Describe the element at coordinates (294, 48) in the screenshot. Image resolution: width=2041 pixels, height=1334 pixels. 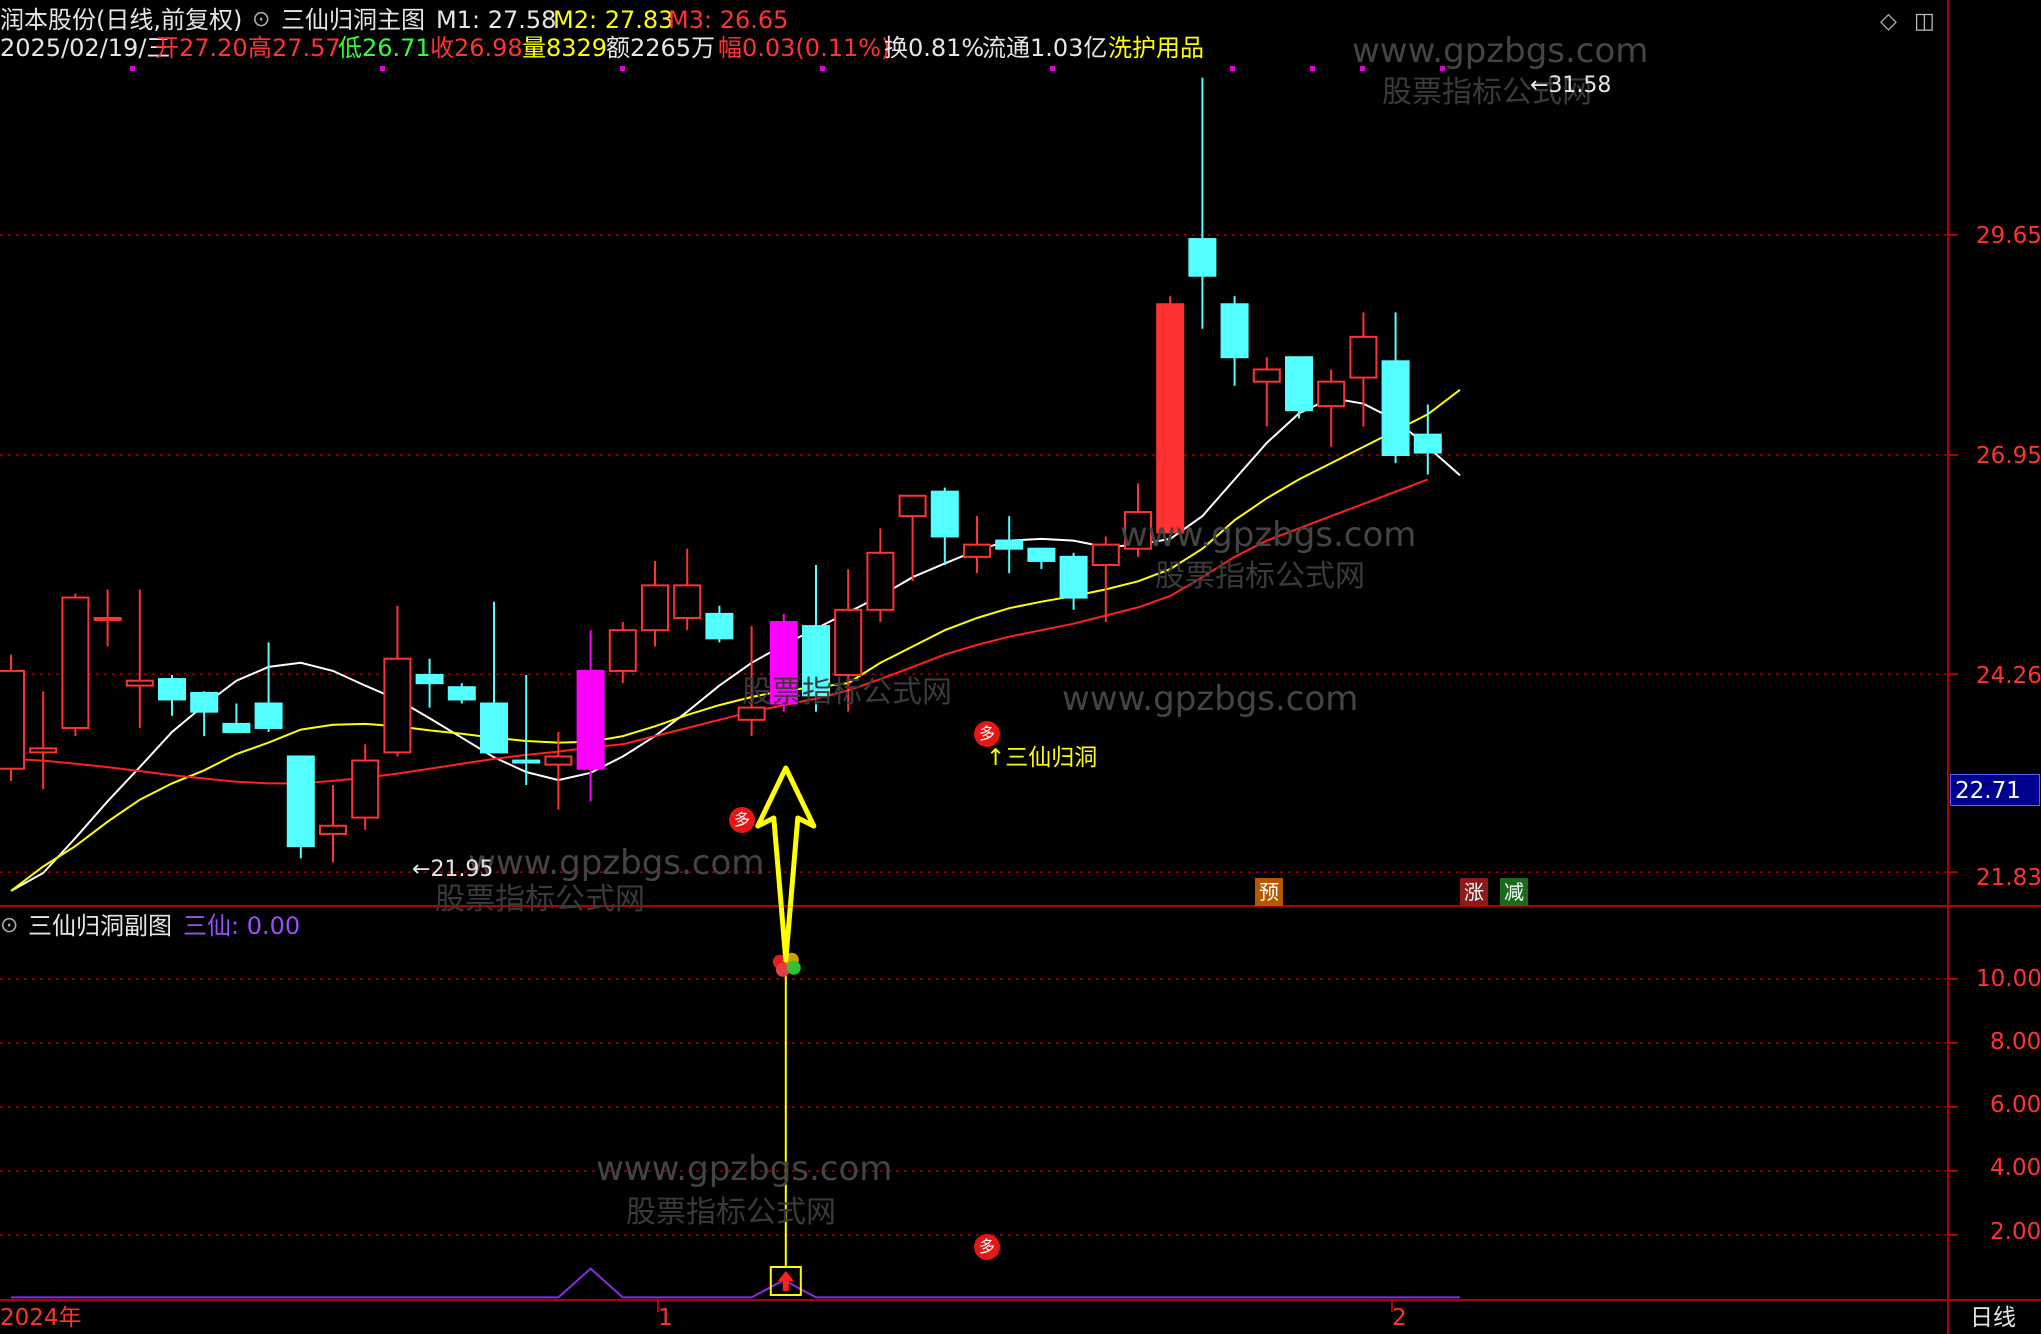
I see `high-value: 高27.57` at that location.